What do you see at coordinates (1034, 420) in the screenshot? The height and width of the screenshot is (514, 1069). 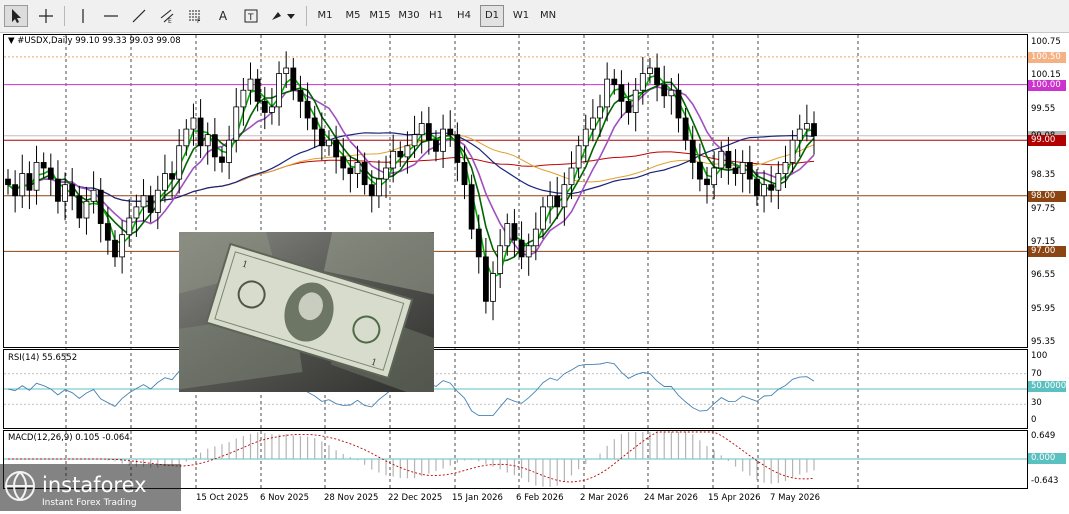 I see `rsi-tick: 0` at bounding box center [1034, 420].